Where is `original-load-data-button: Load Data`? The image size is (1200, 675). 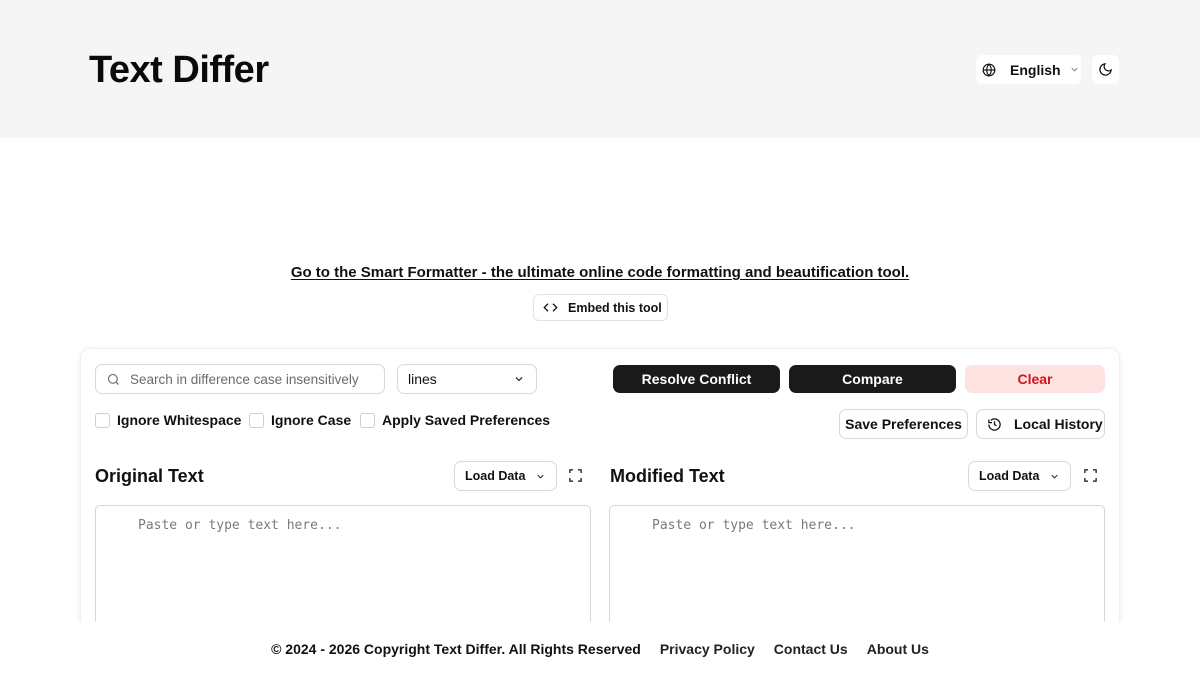
original-load-data-button: Load Data is located at coordinates (505, 476).